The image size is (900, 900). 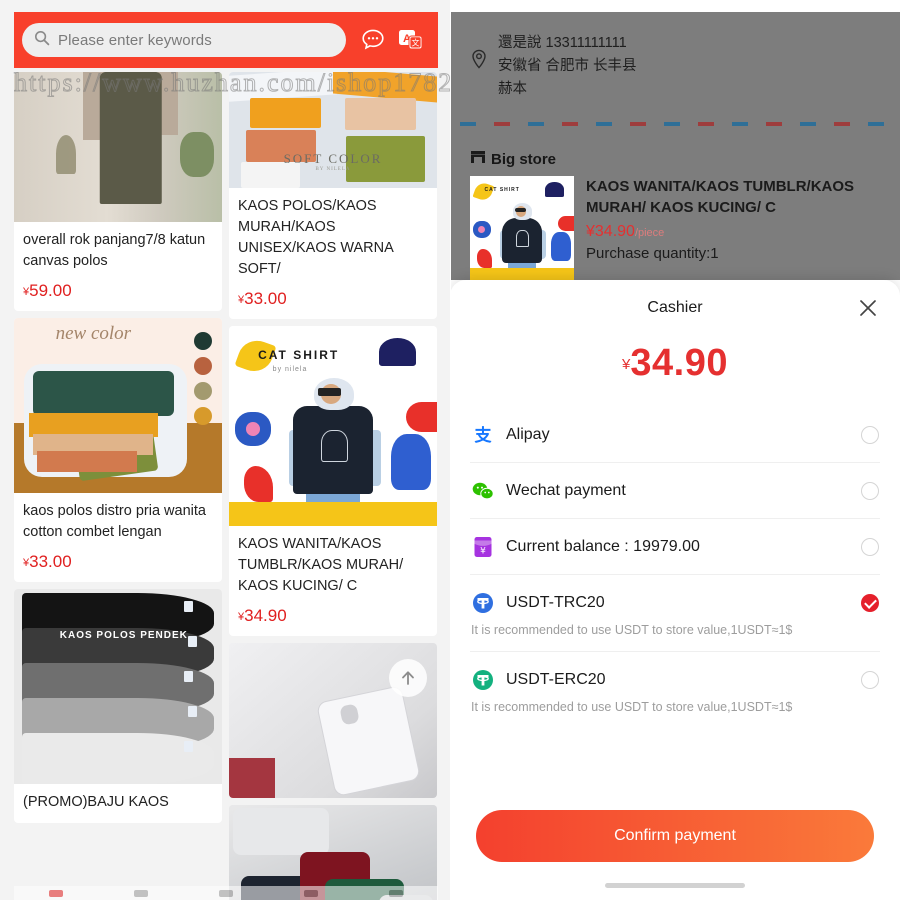 What do you see at coordinates (675, 885) in the screenshot?
I see `home-indicator` at bounding box center [675, 885].